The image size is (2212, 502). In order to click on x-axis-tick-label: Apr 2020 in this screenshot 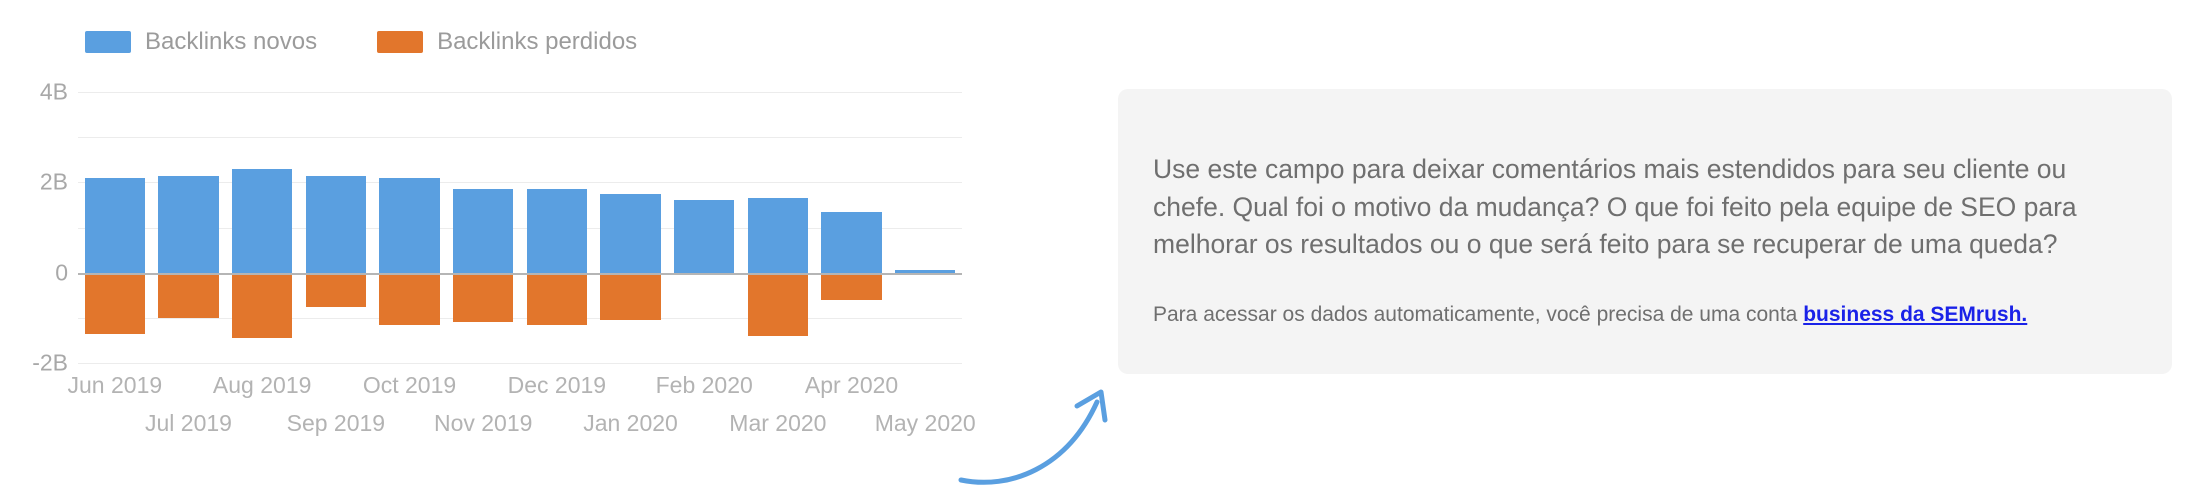, I will do `click(851, 385)`.